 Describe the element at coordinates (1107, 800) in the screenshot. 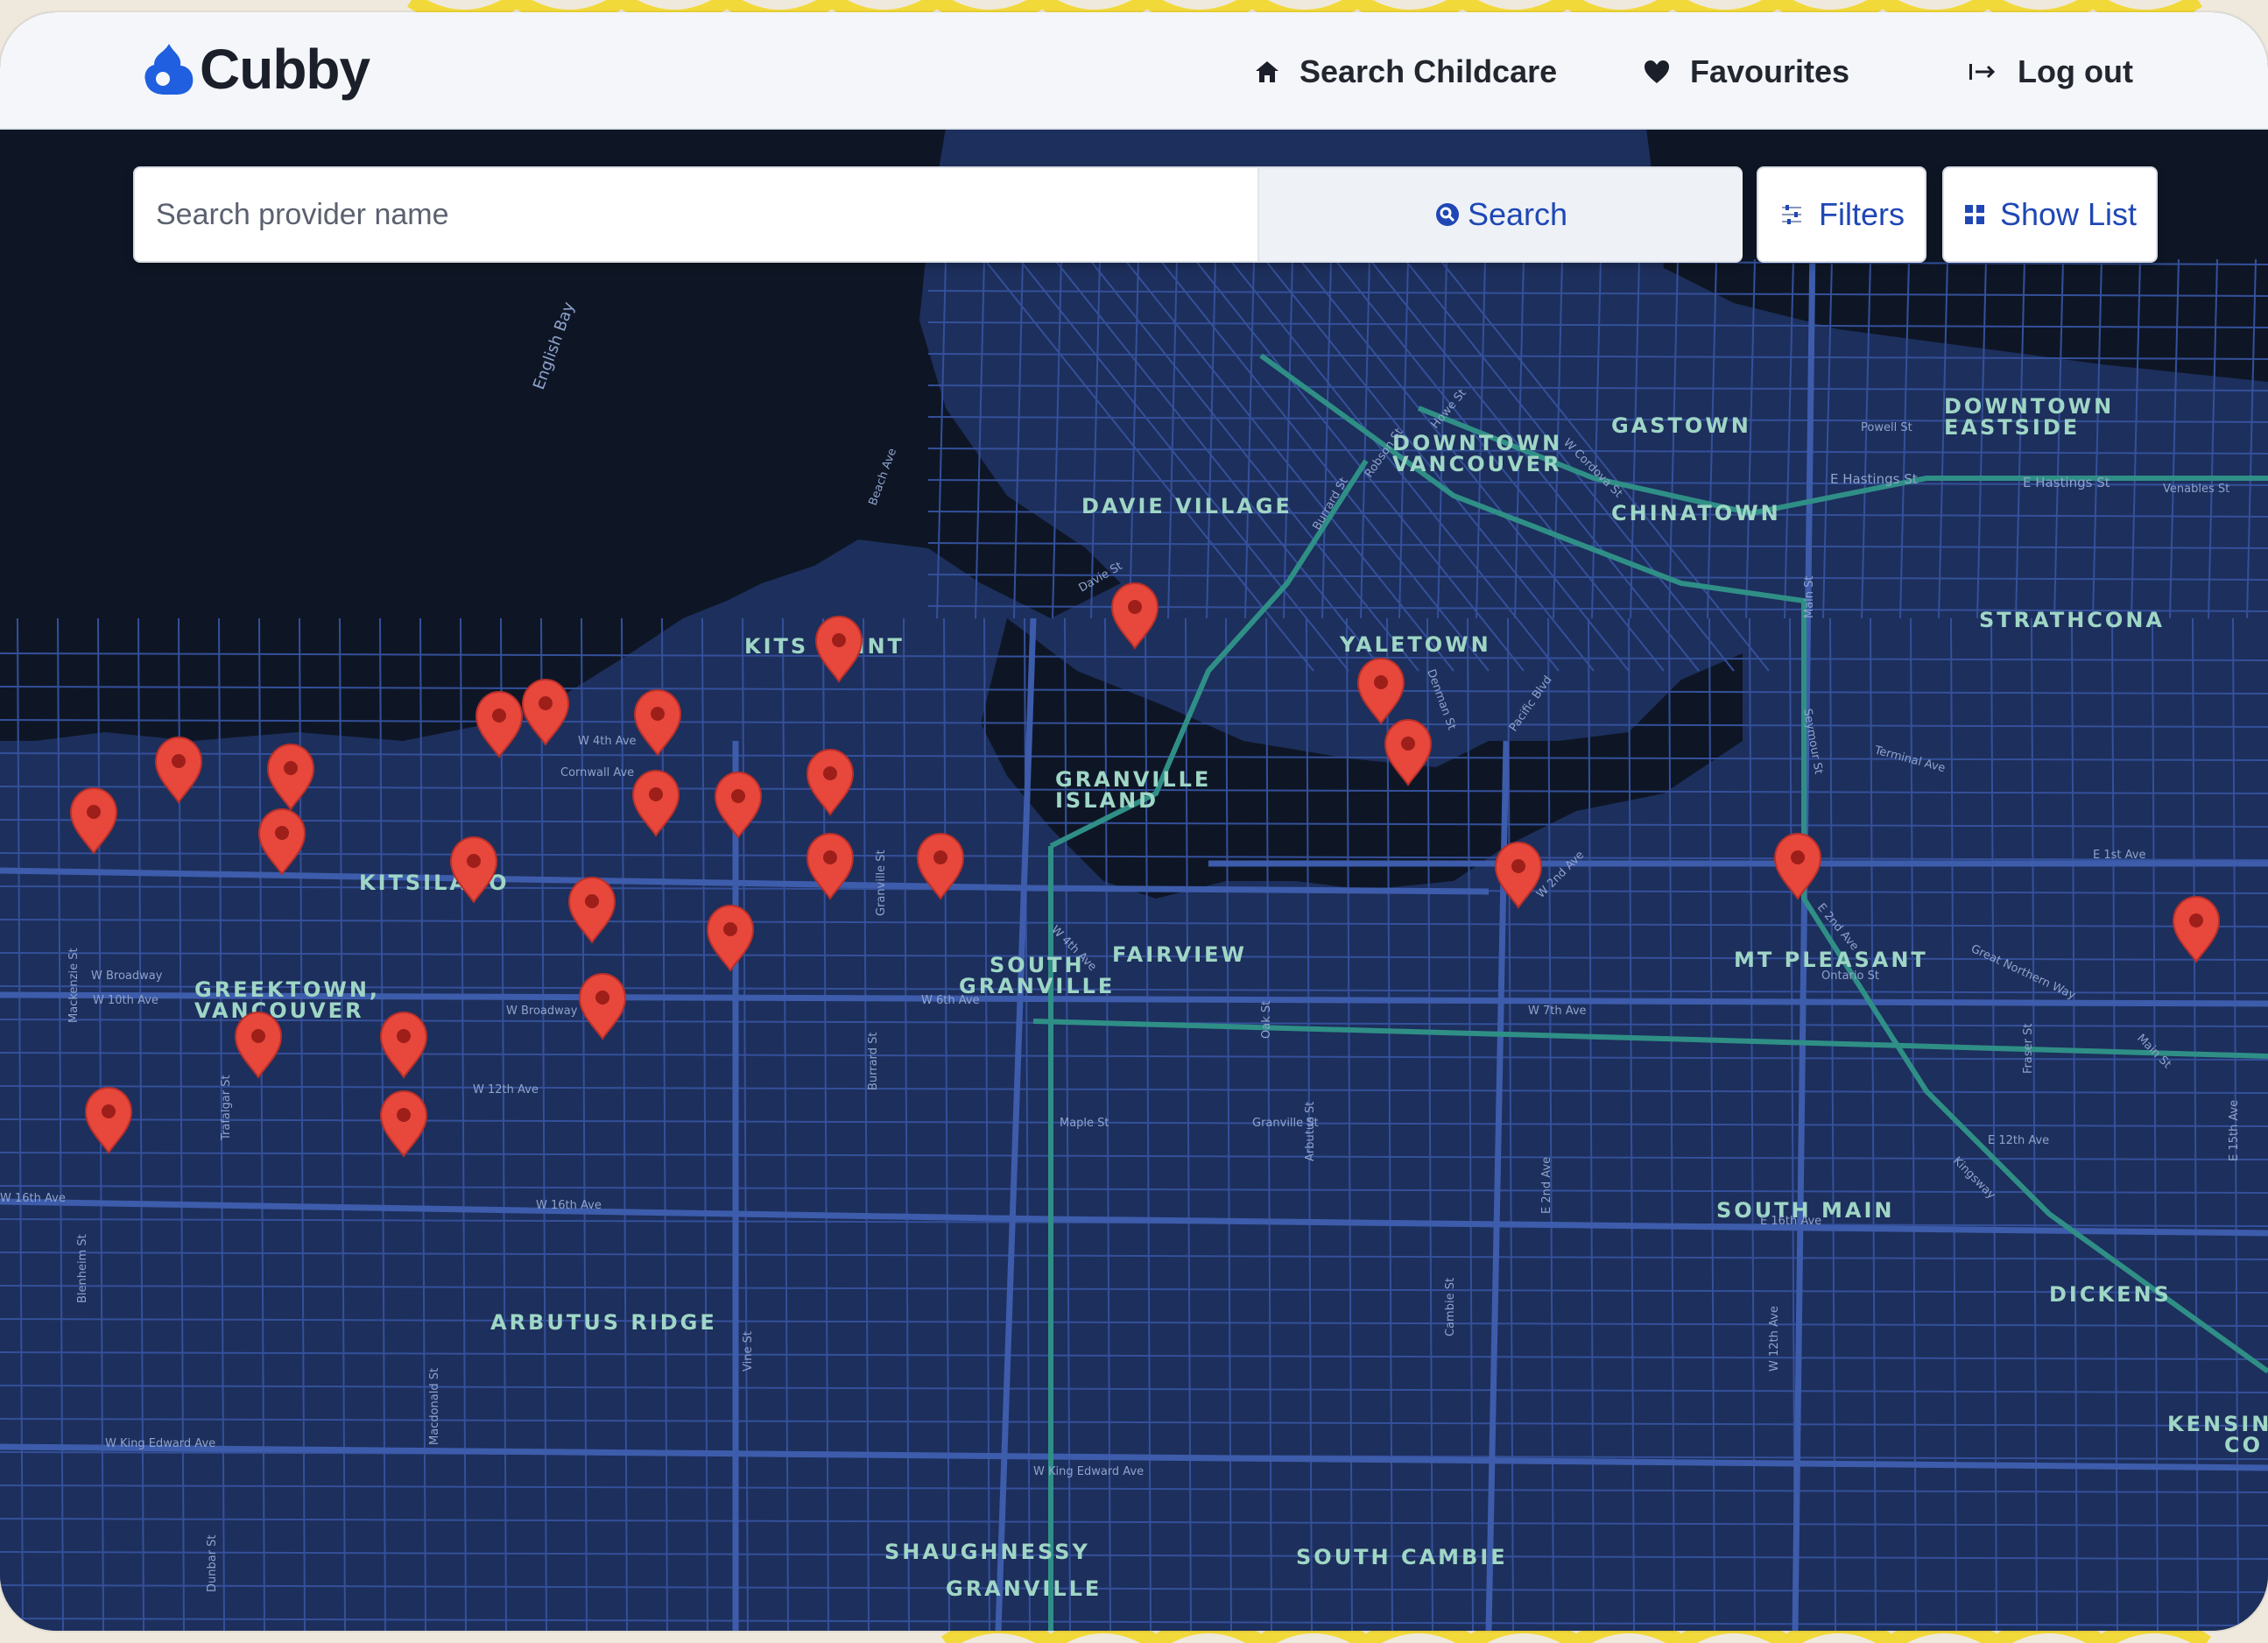

I see `neighborhood-label: ISLAND` at that location.